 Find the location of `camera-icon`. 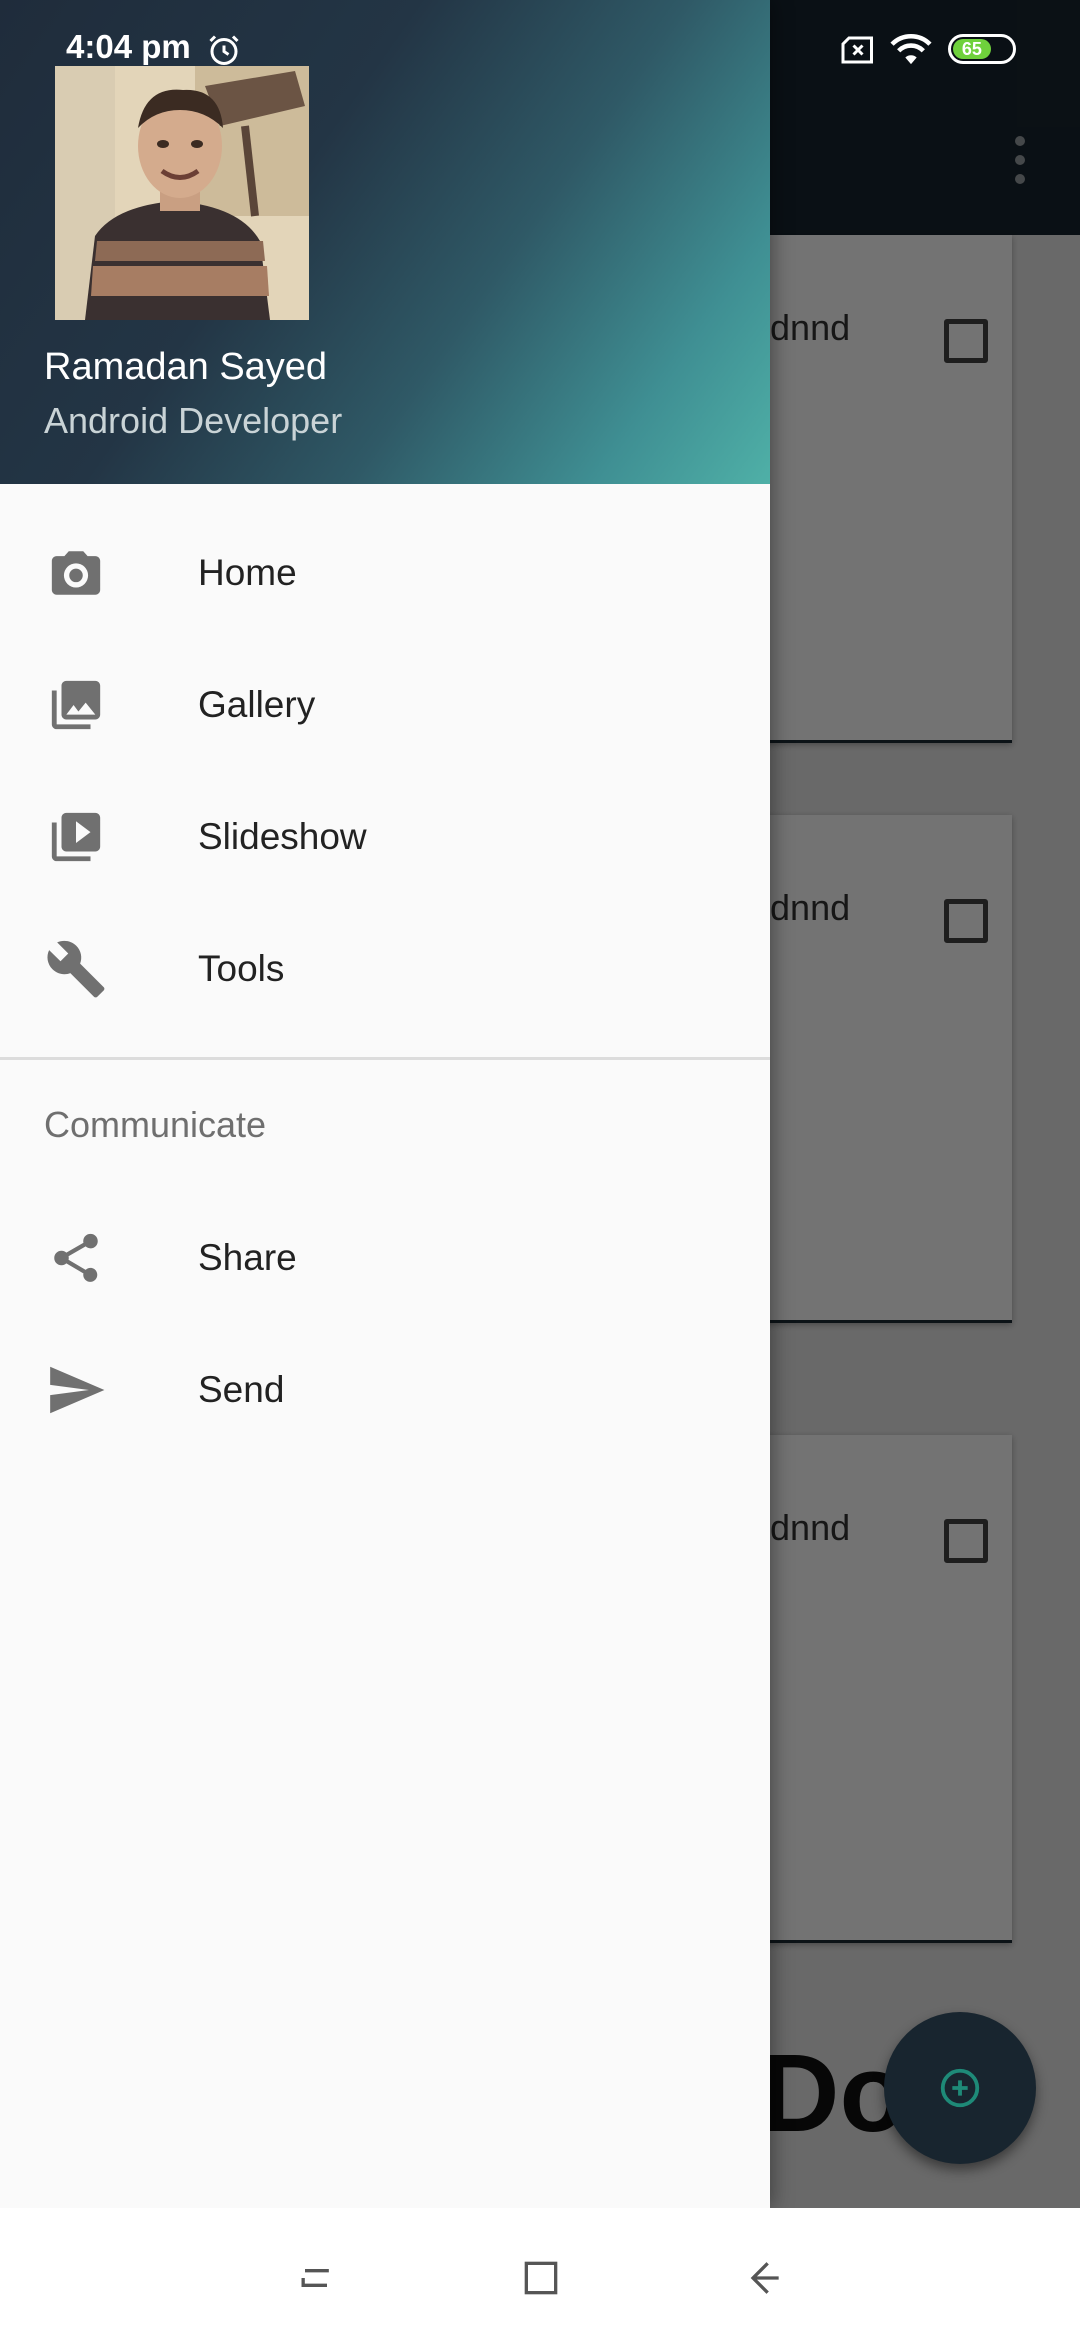

camera-icon is located at coordinates (76, 573).